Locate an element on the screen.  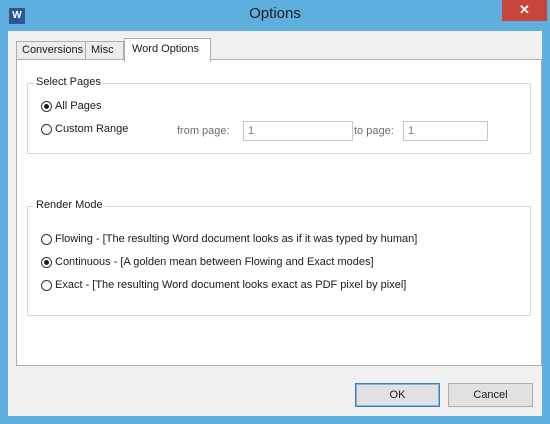
close-button: ✕ is located at coordinates (524, 10).